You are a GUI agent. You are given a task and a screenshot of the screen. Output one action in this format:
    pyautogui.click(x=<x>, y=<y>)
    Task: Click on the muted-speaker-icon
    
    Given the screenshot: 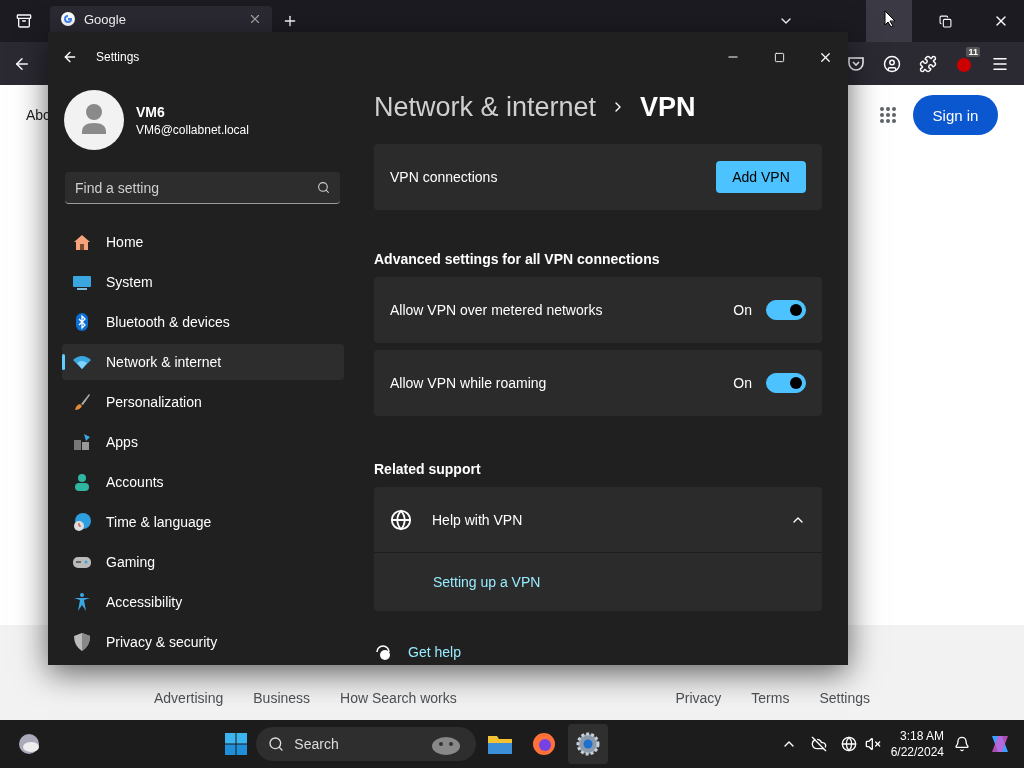 What is the action you would take?
    pyautogui.click(x=872, y=744)
    